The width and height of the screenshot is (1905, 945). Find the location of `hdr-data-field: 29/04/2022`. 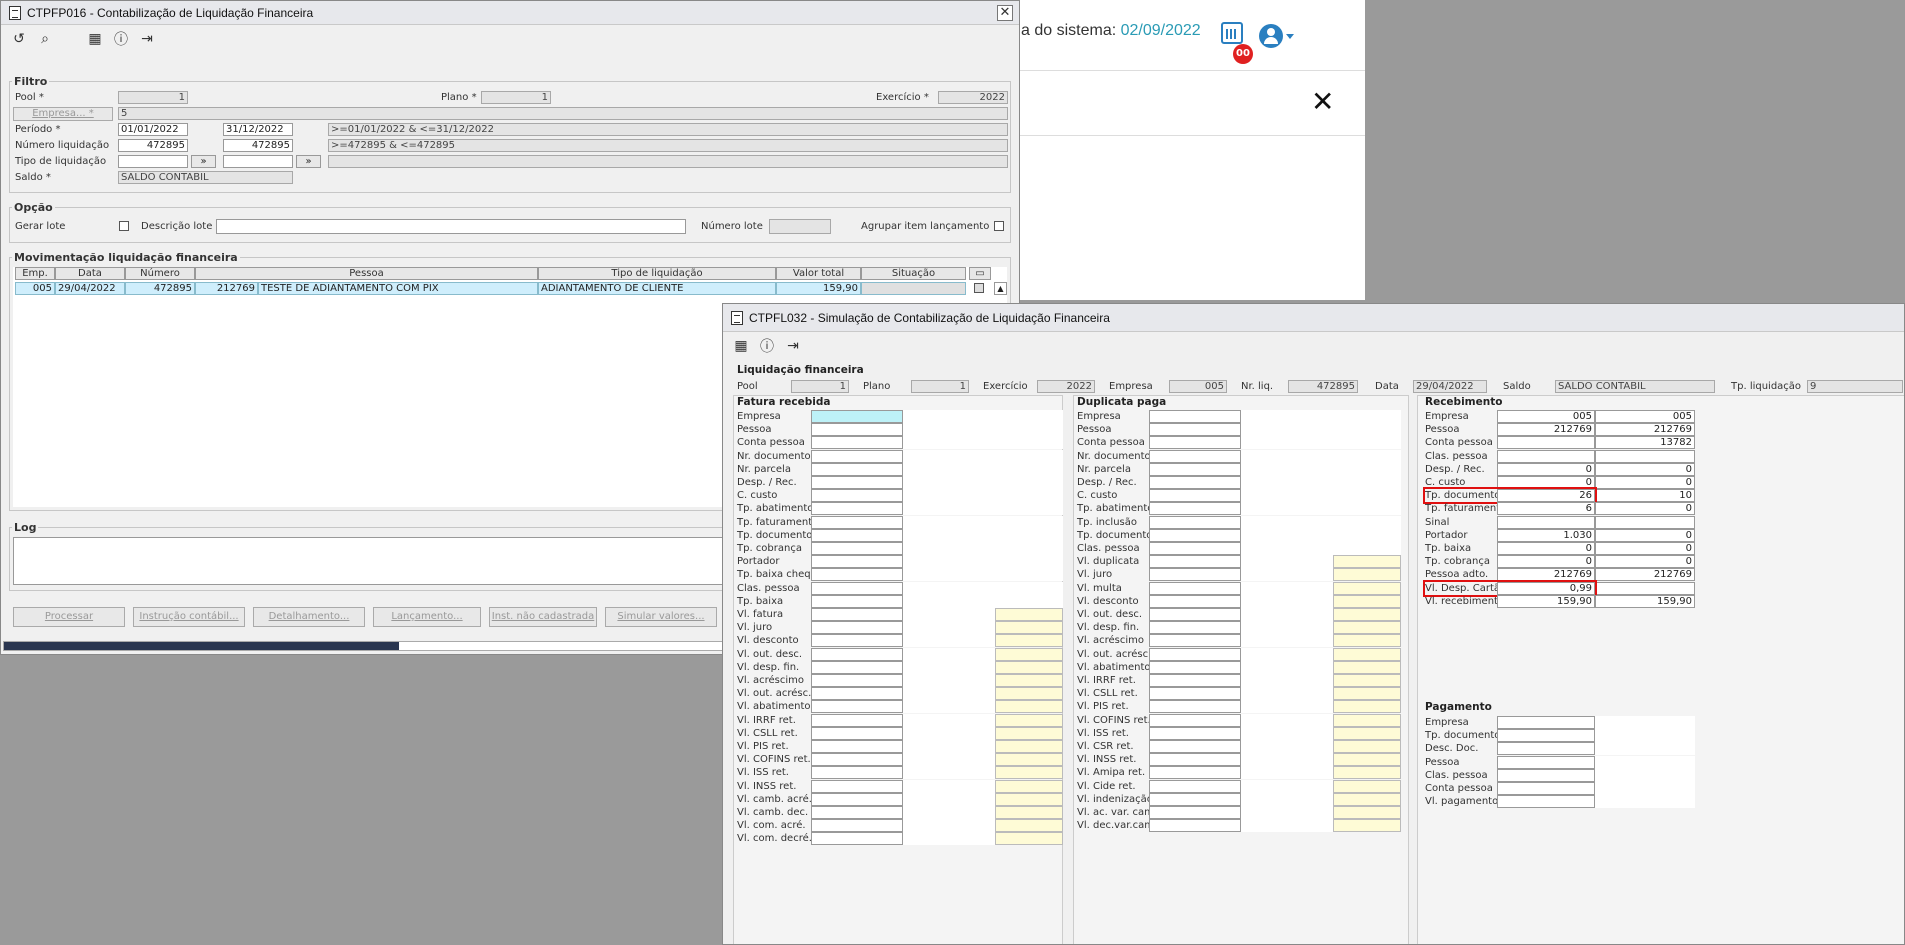

hdr-data-field: 29/04/2022 is located at coordinates (1450, 386).